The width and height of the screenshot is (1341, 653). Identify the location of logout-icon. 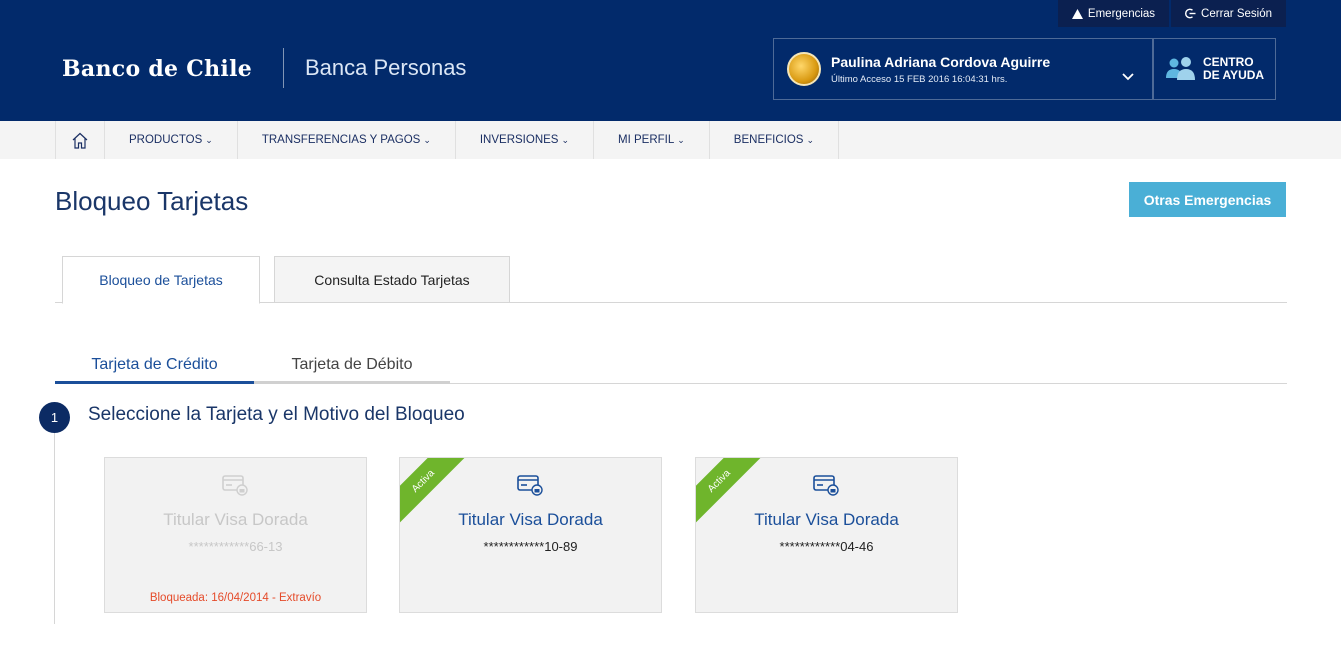
(1190, 13).